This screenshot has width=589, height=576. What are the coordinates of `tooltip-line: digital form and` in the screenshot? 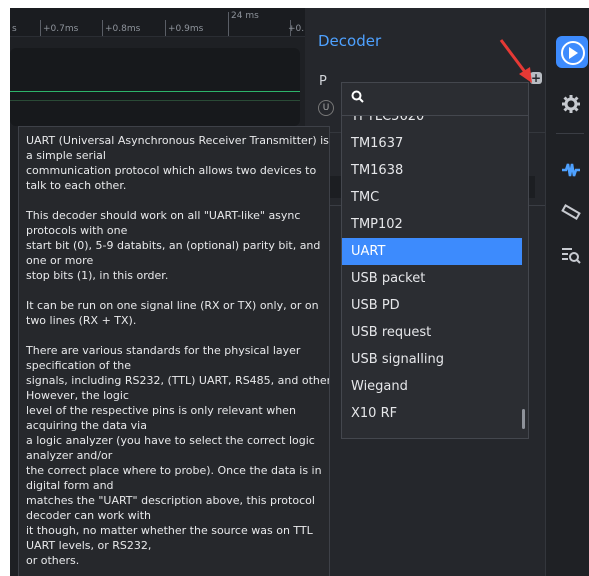 It's located at (70, 485).